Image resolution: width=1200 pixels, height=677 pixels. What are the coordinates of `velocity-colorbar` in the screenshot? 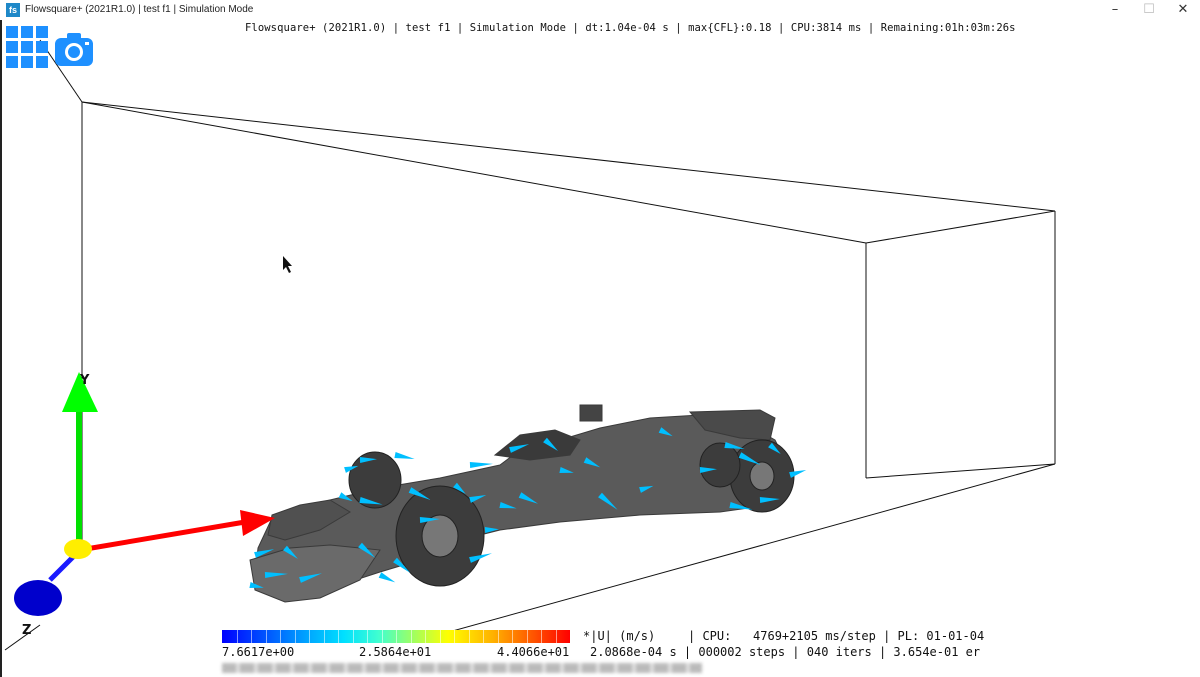 It's located at (396, 636).